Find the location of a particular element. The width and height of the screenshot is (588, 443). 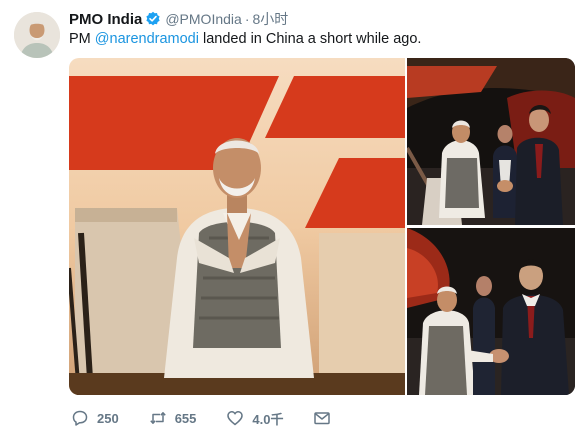

verified-badge-icon is located at coordinates (153, 19).